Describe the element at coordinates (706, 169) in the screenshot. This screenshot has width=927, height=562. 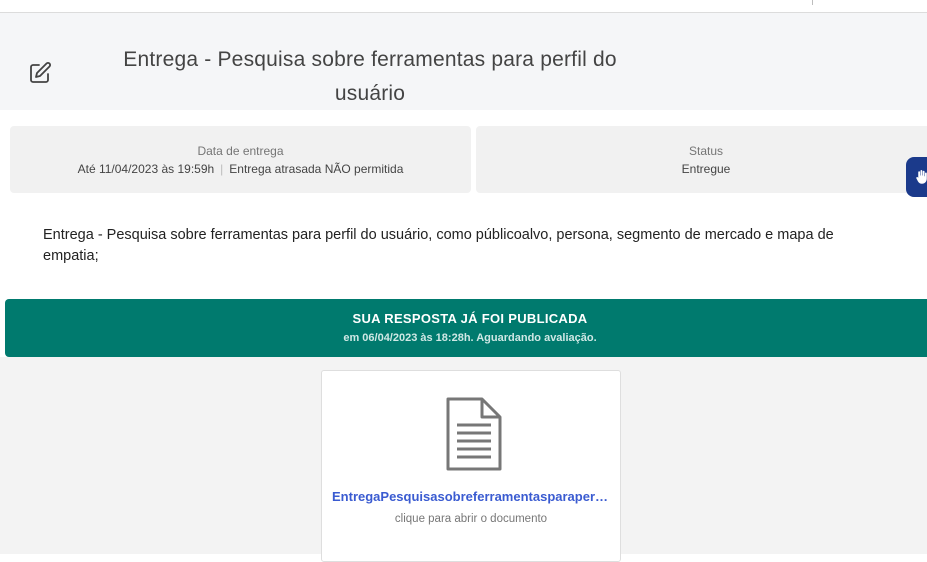
I see `status-value: Entregue` at that location.